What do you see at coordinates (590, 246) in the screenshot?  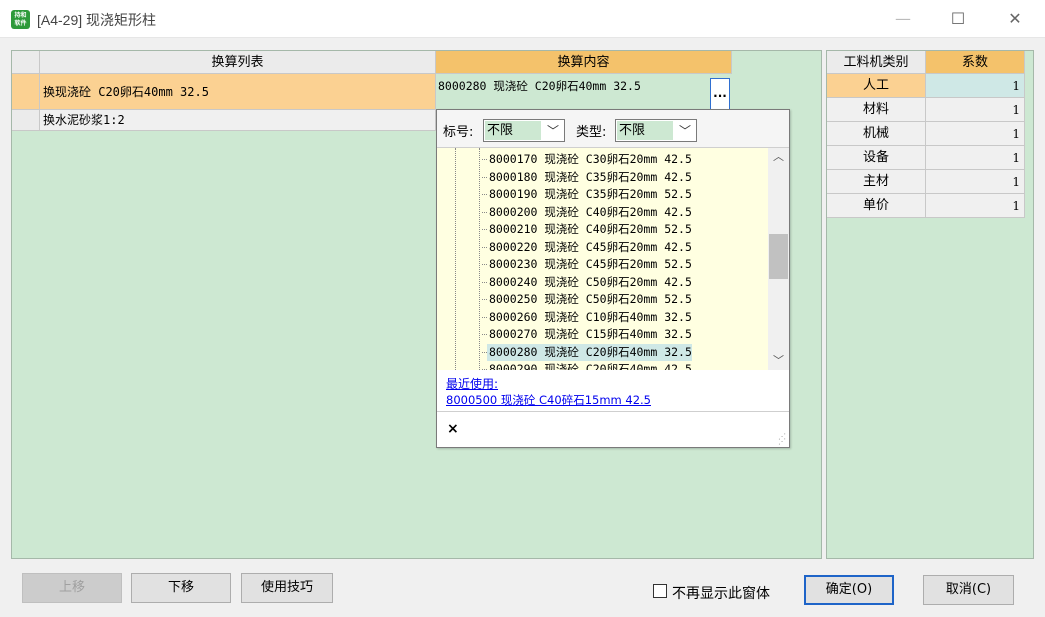 I see `tree-item-label: 8000220 现浇砼 C45卵石20mm 42.5` at bounding box center [590, 246].